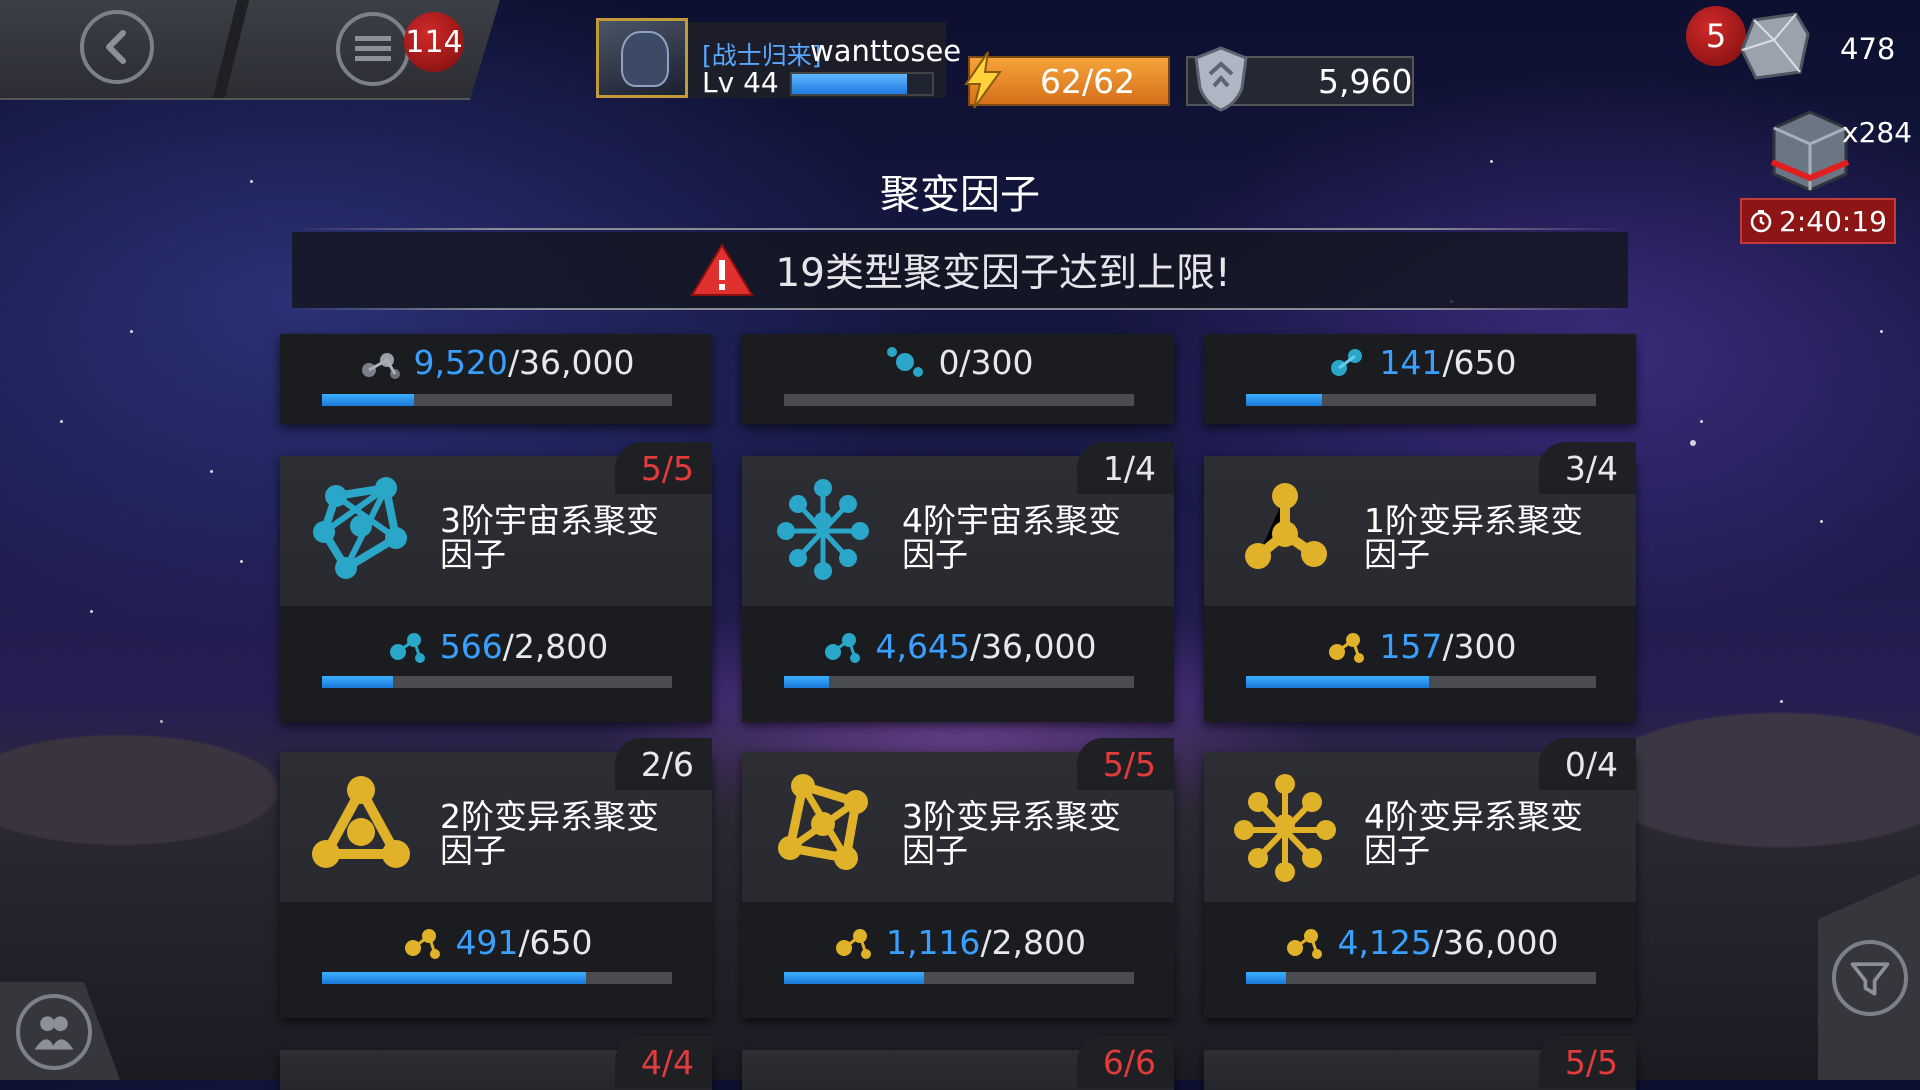 Image resolution: width=1920 pixels, height=1090 pixels. What do you see at coordinates (1775, 46) in the screenshot?
I see `crystal-icon` at bounding box center [1775, 46].